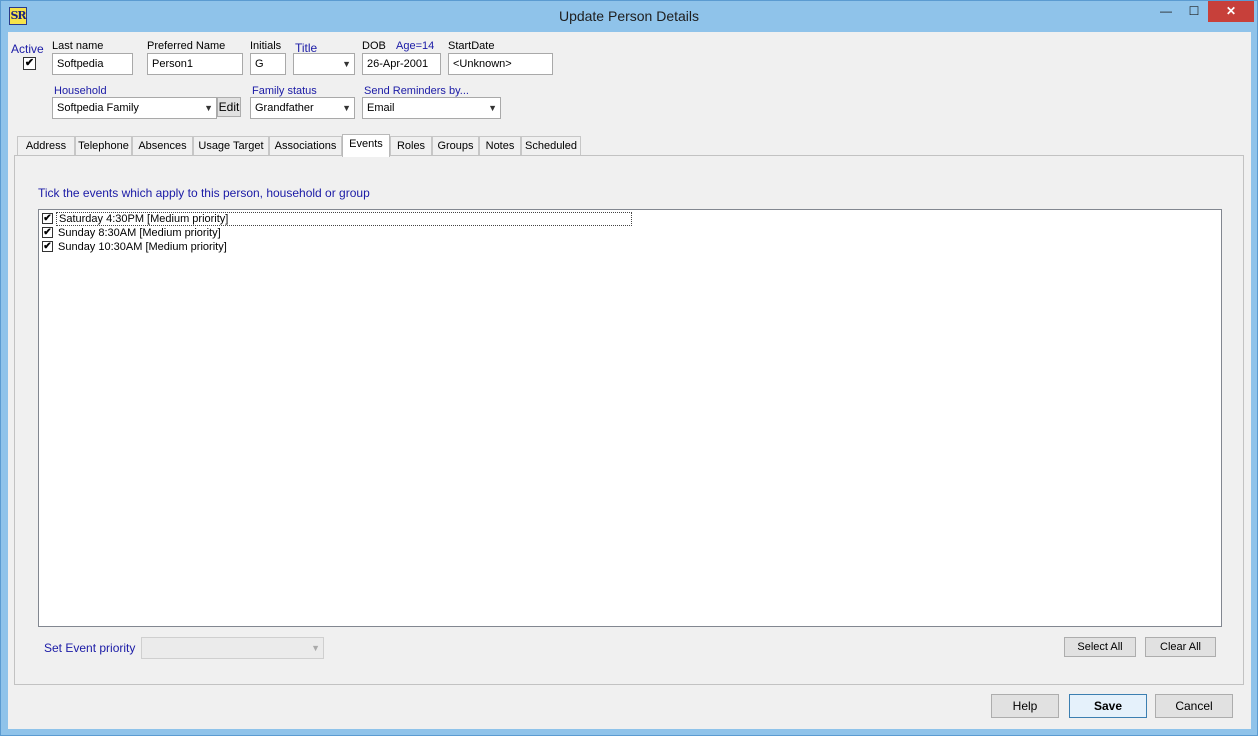 This screenshot has height=736, width=1258. I want to click on family-status-label: Family status, so click(284, 91).